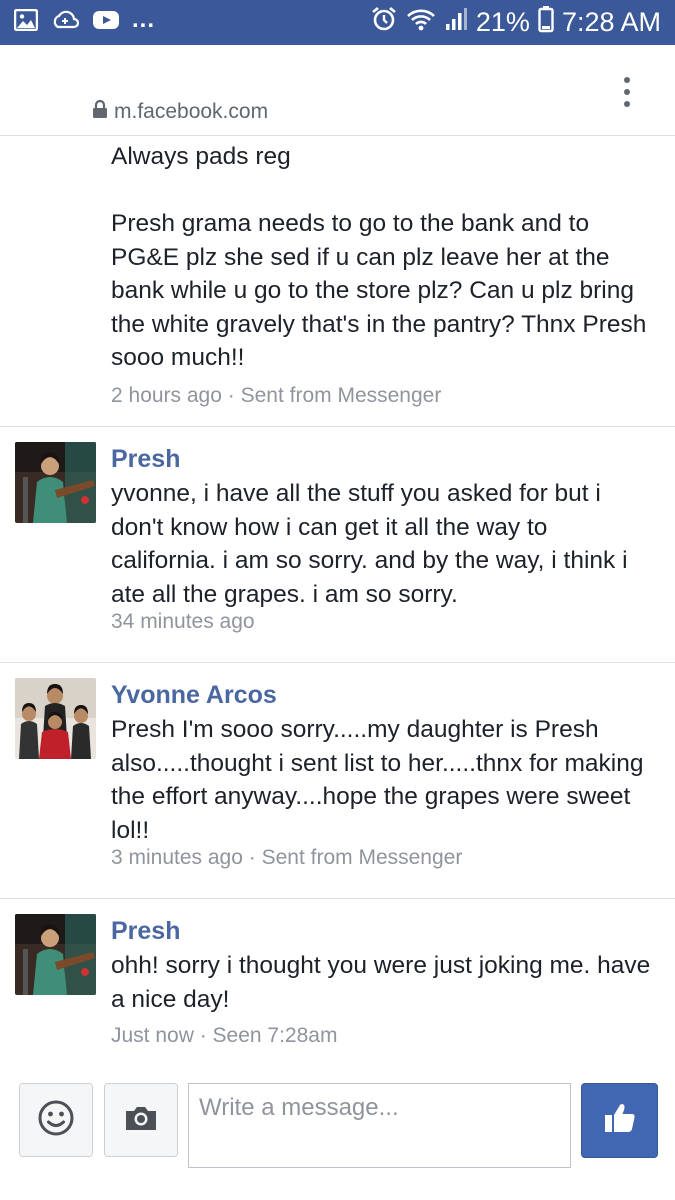 The width and height of the screenshot is (675, 1200). What do you see at coordinates (627, 93) in the screenshot?
I see `overflow-menu-icon` at bounding box center [627, 93].